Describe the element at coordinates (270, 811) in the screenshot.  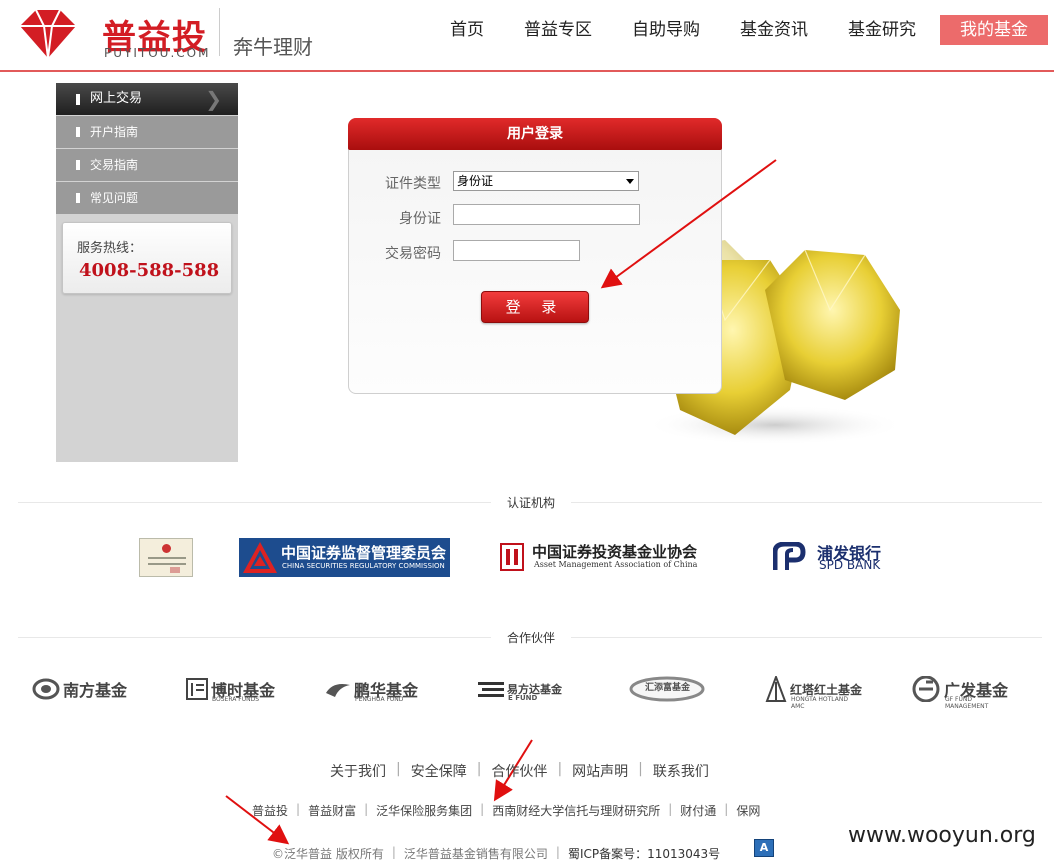
I see `friend-link-puyitou: 普益投` at that location.